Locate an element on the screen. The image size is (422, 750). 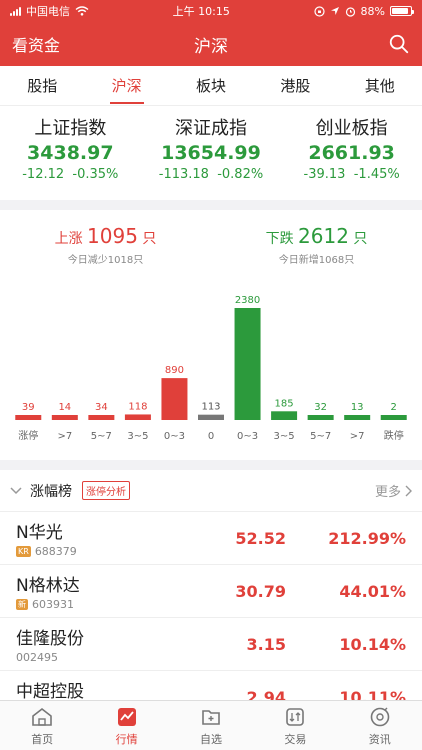
stock-tag: KR is located at coordinates (23, 551).